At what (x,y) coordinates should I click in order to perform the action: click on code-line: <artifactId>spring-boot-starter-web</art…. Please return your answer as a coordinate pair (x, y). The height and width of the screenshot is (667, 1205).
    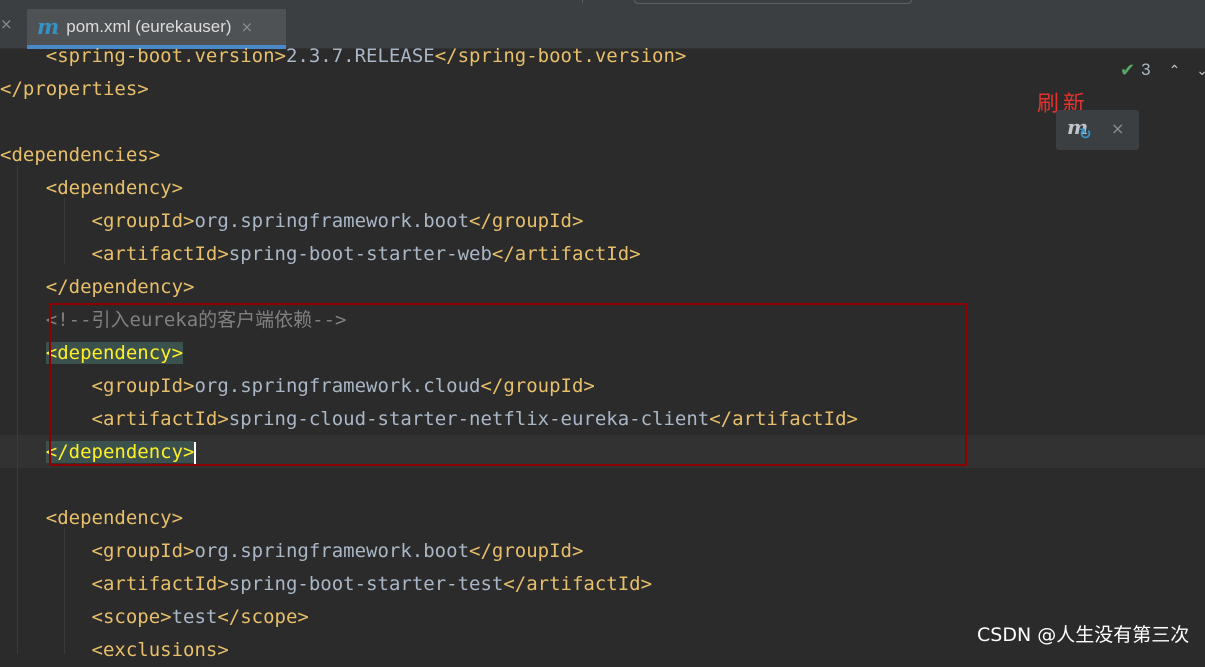
    Looking at the image, I should click on (366, 254).